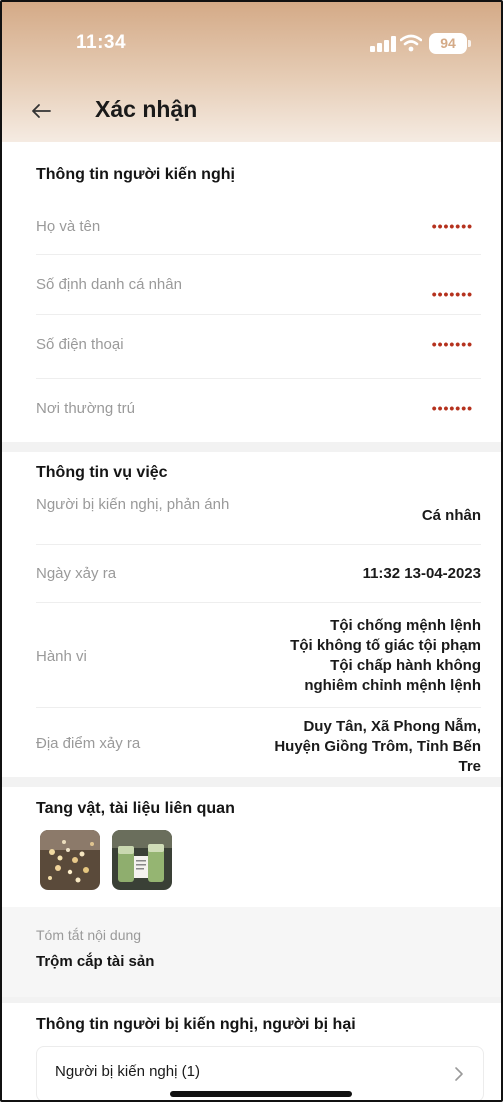 This screenshot has height=1102, width=503. Describe the element at coordinates (452, 408) in the screenshot. I see `field-value-address: •••••••` at that location.